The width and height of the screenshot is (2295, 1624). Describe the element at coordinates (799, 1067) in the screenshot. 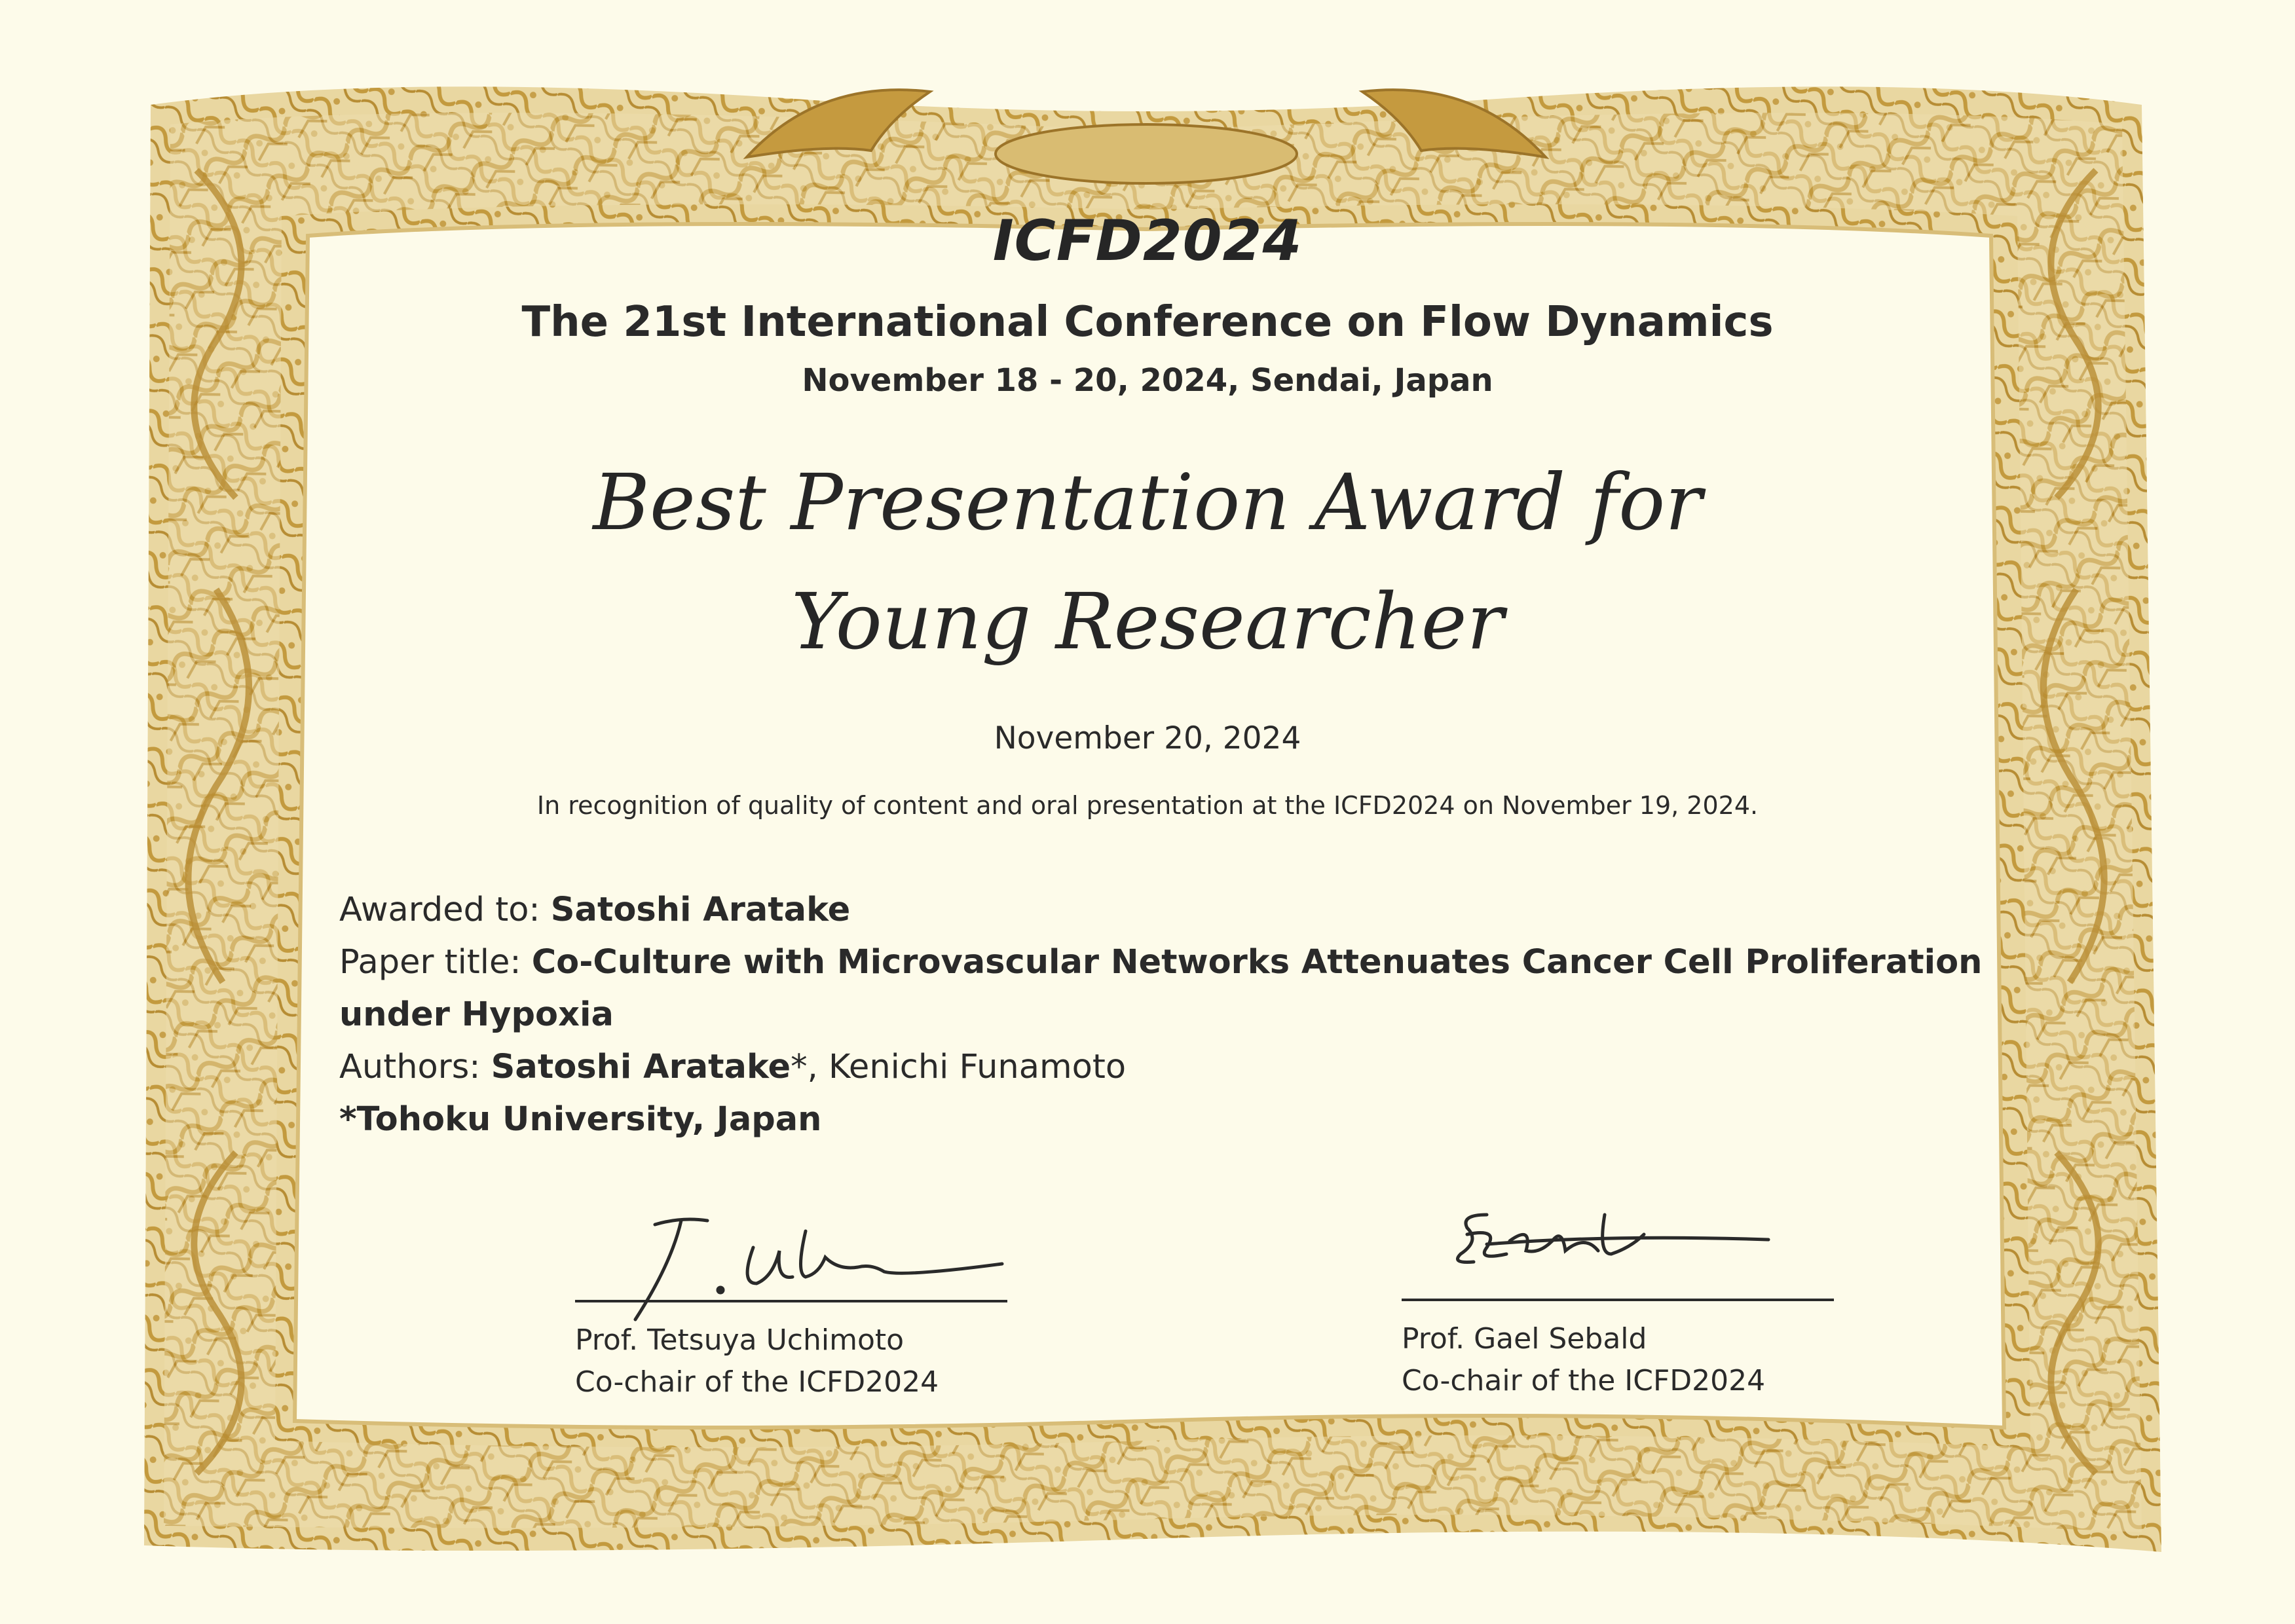

I see `author-main-mark: *` at that location.